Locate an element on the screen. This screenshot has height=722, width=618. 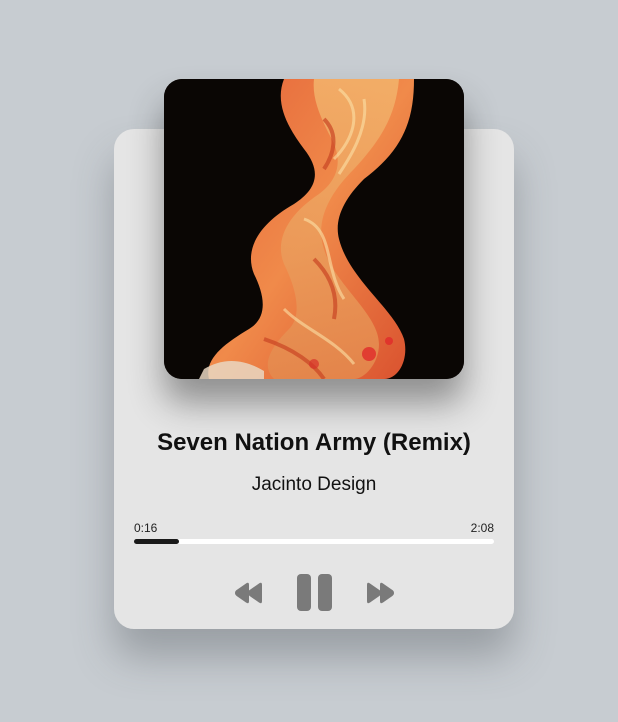
rewind-icon is located at coordinates (248, 593).